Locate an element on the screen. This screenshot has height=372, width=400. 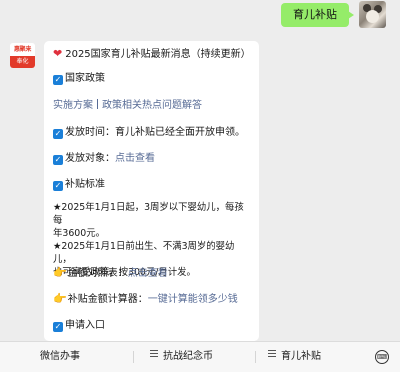
target-row: ✓ 发放对象：点击查看 is located at coordinates (153, 157).